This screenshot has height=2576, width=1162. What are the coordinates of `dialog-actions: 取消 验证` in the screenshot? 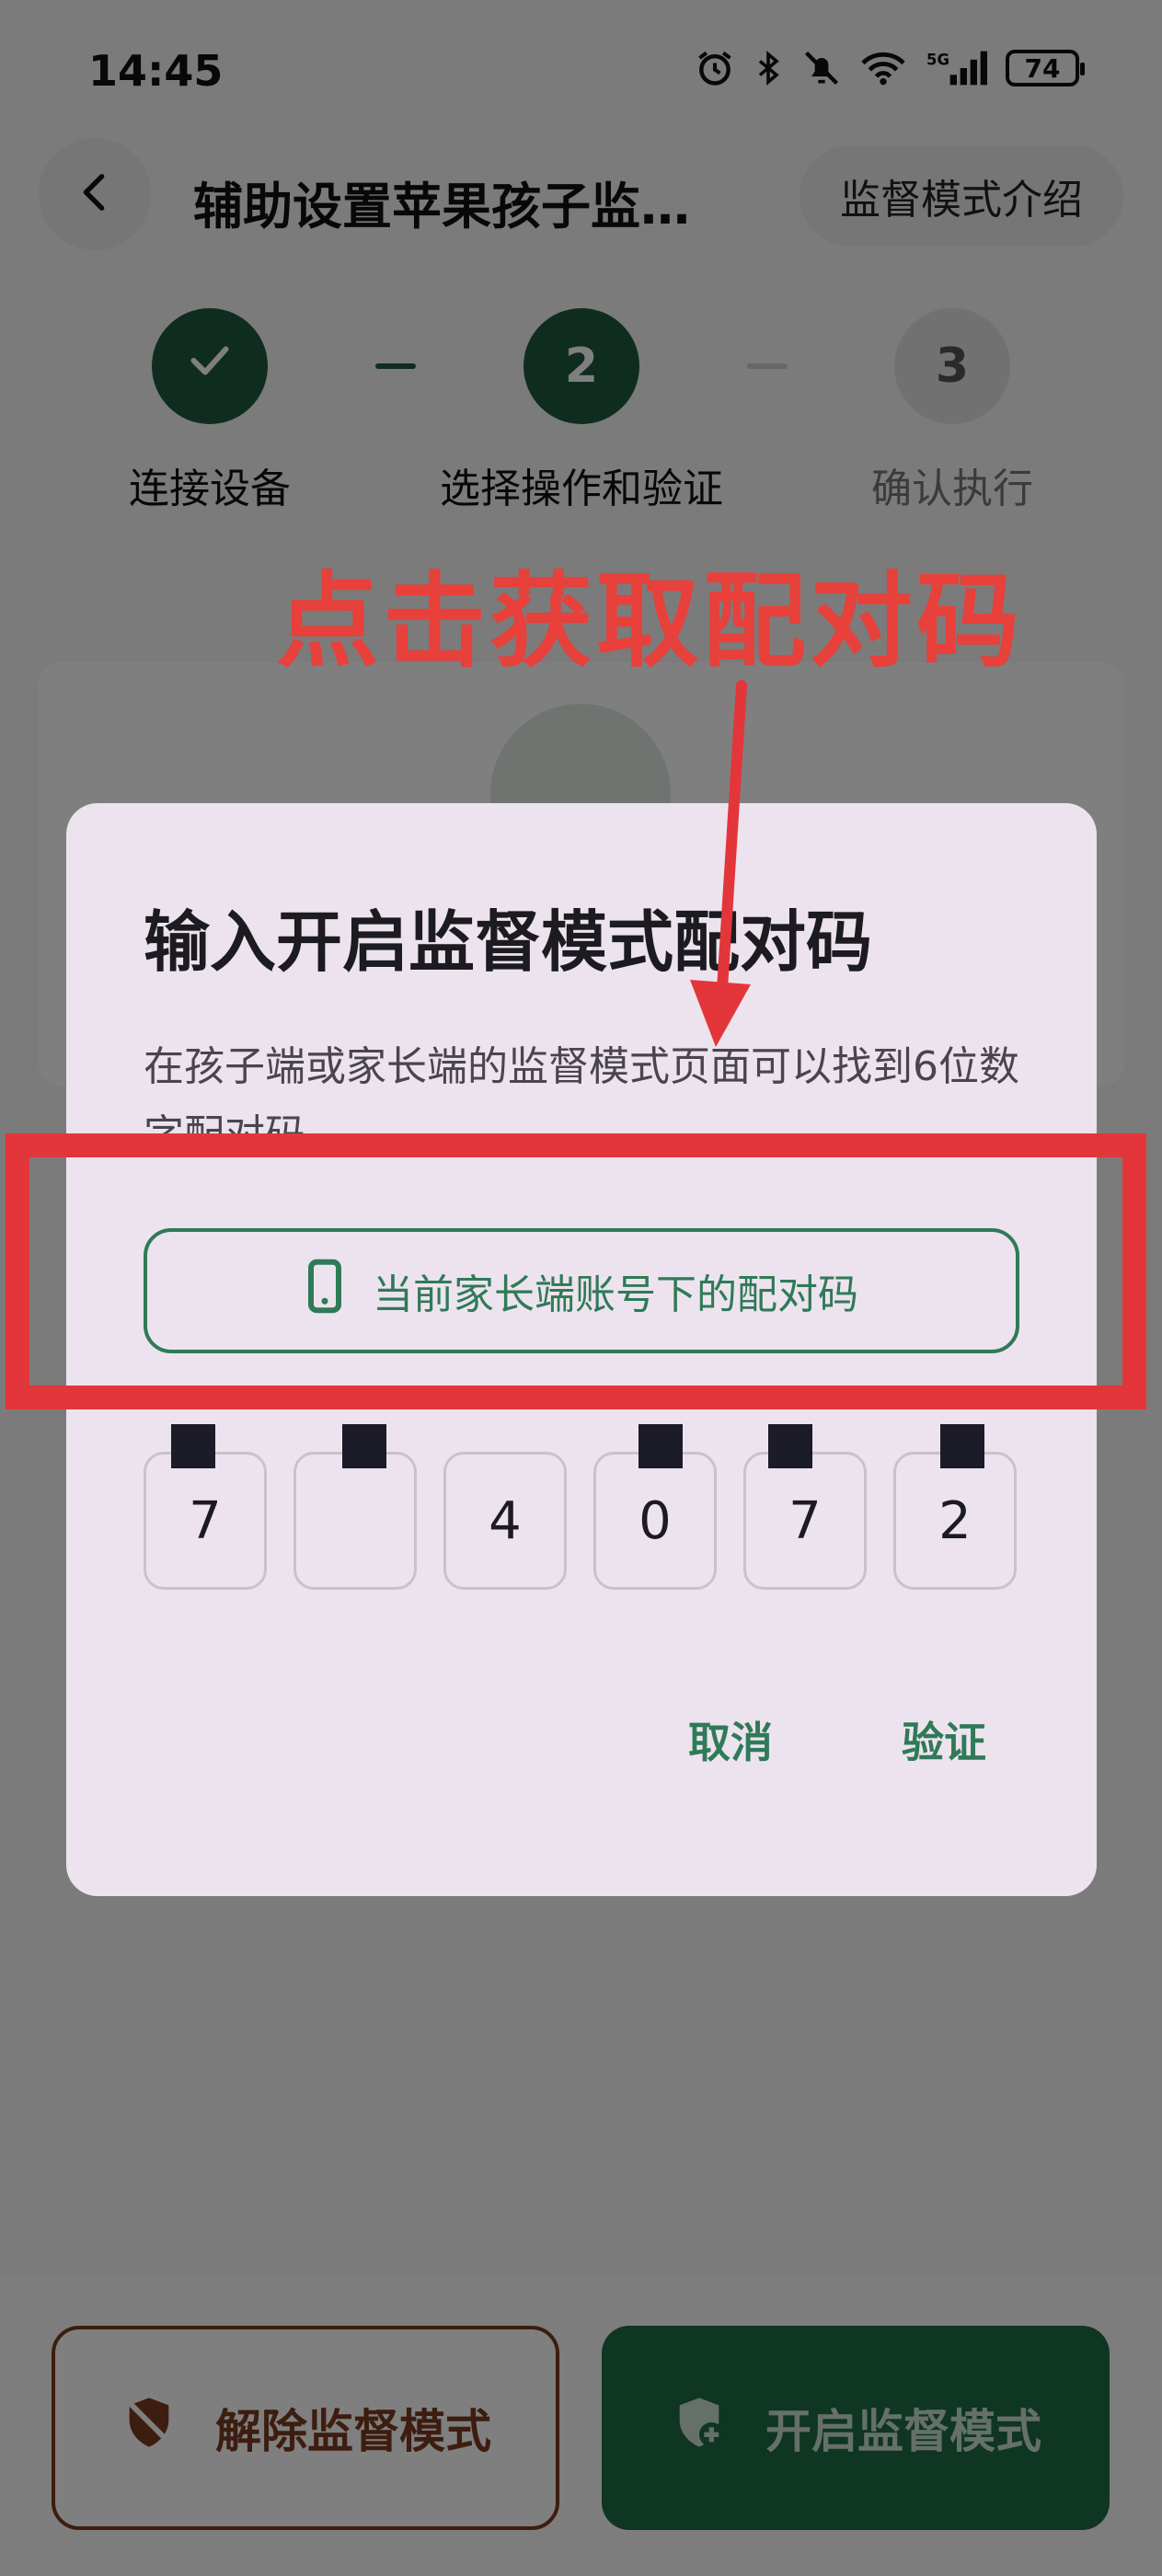 It's located at (837, 1739).